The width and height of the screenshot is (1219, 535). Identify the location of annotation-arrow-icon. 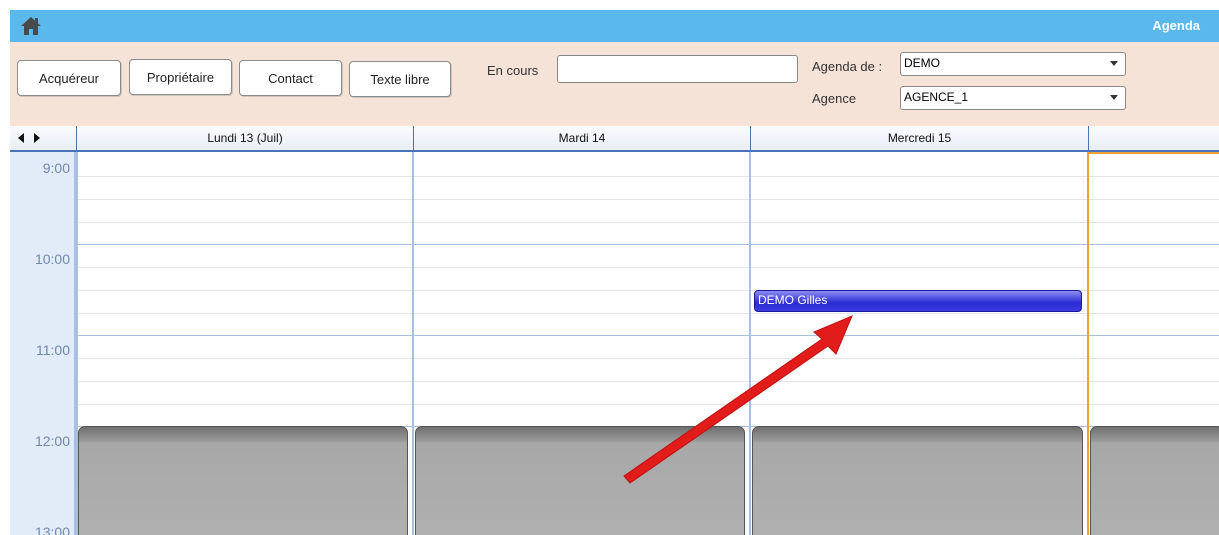
(738, 399).